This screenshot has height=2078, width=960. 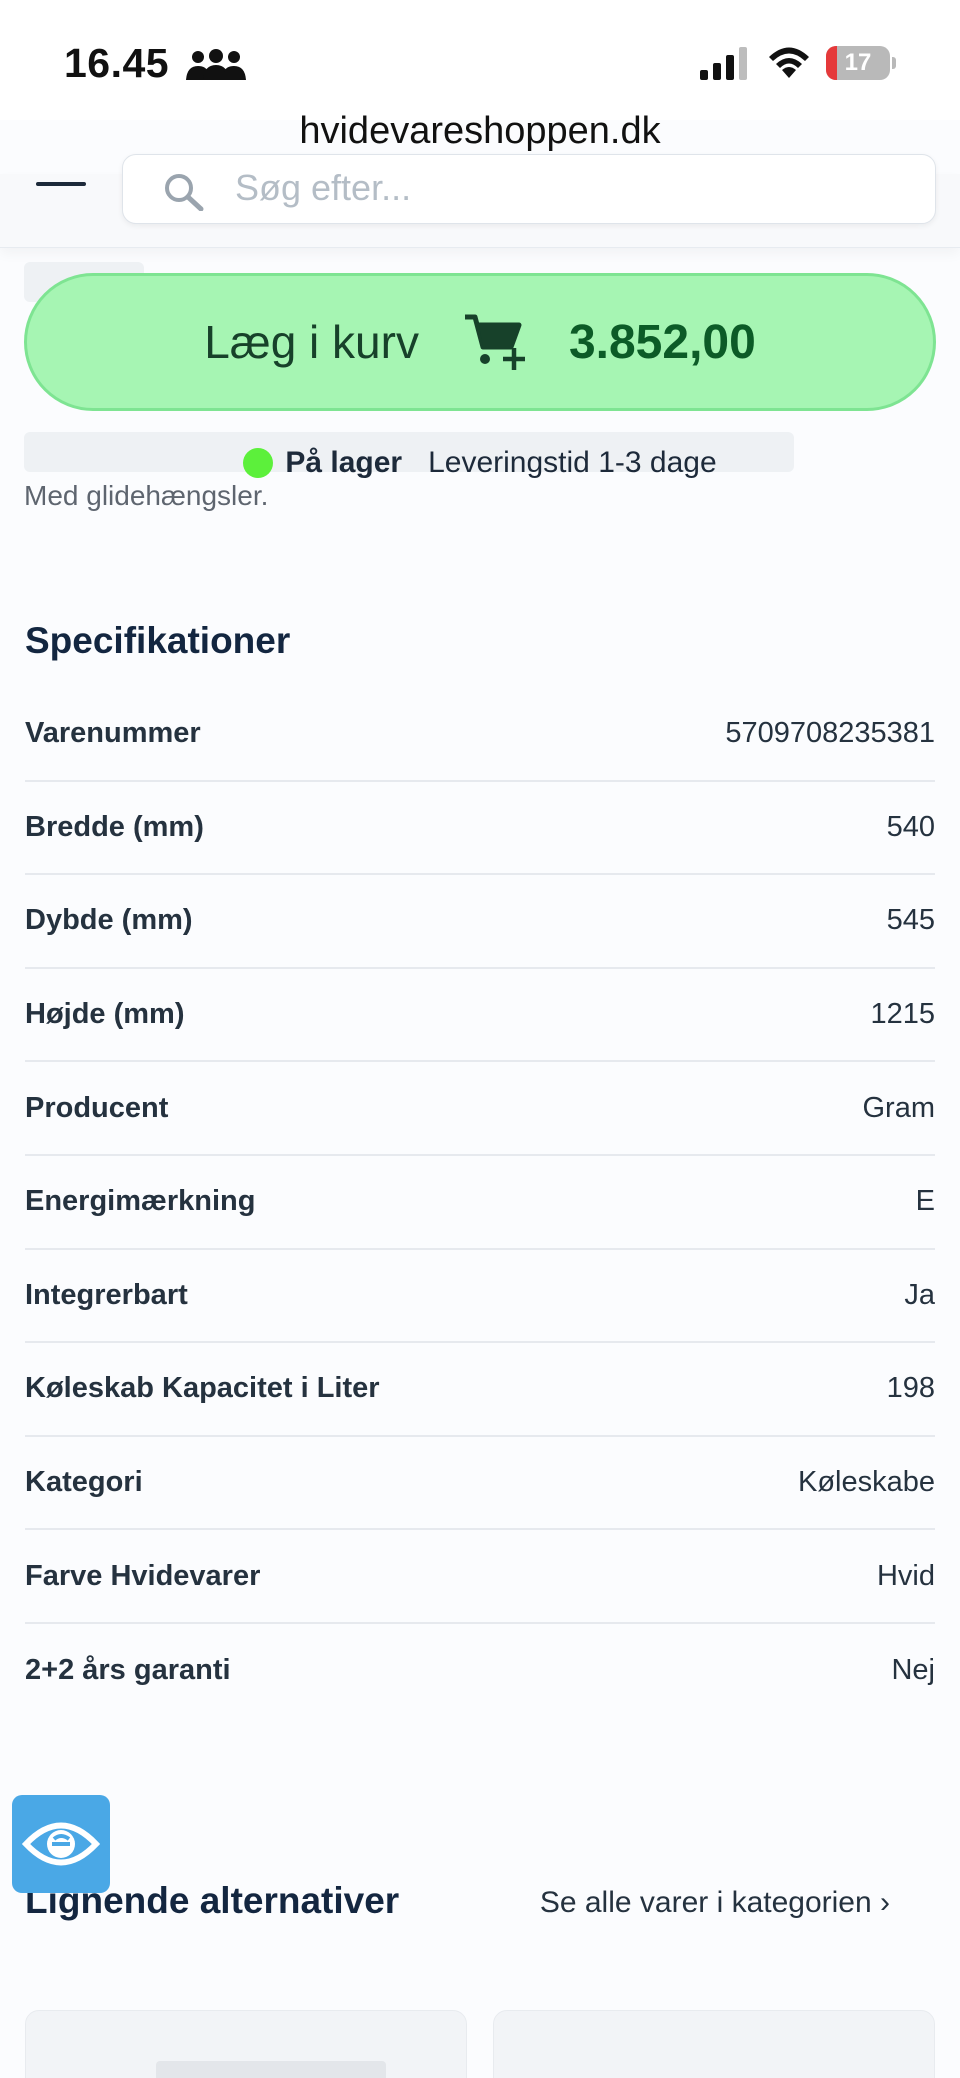 What do you see at coordinates (789, 62) in the screenshot?
I see `wifi-icon` at bounding box center [789, 62].